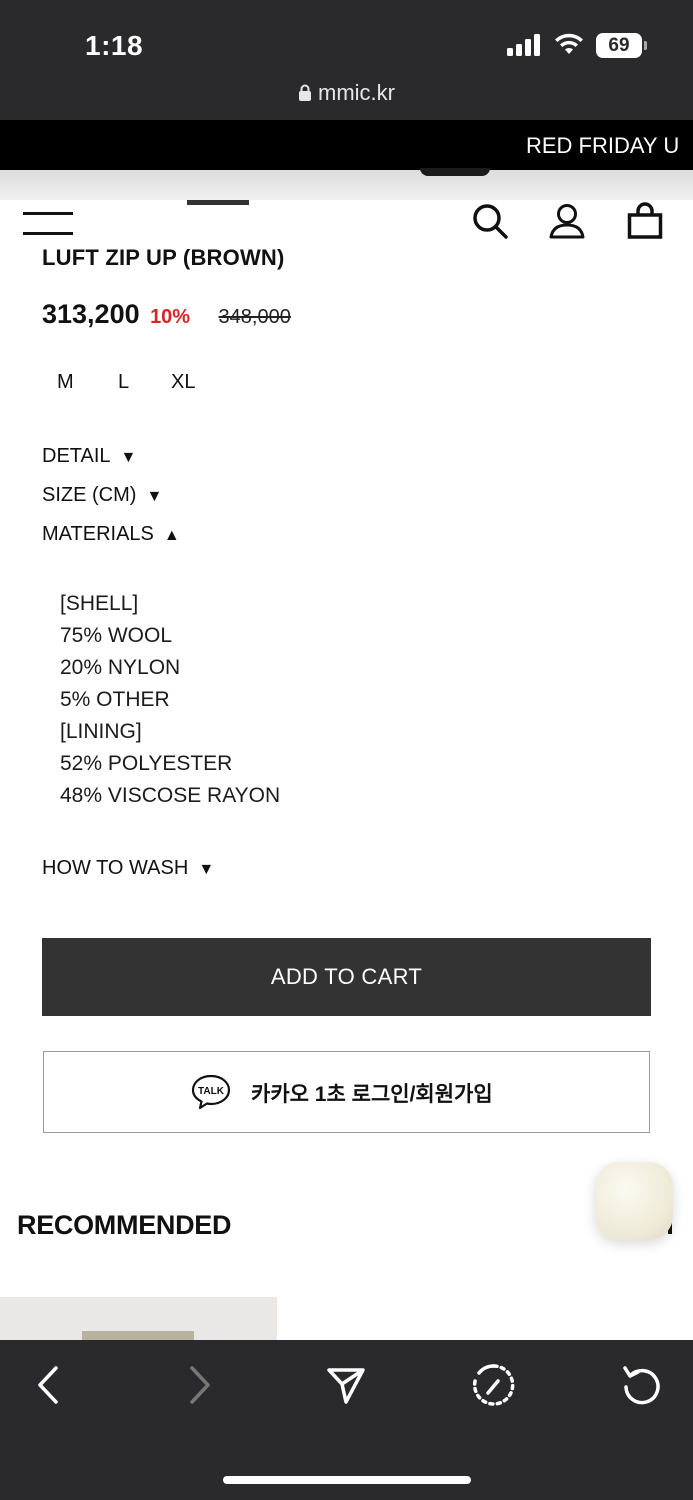 This screenshot has height=1500, width=693. Describe the element at coordinates (347, 1480) in the screenshot. I see `home-indicator` at that location.